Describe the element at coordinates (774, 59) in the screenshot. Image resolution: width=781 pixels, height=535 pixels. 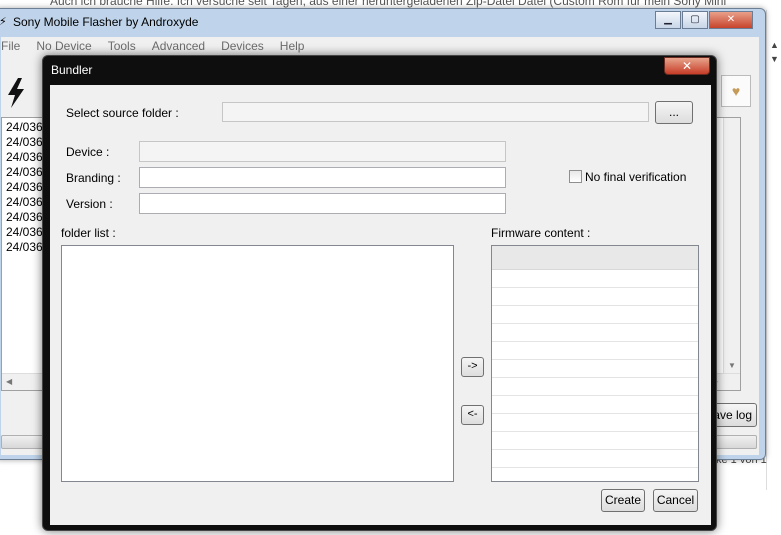
I see `scroll-down-icon: ▼` at that location.